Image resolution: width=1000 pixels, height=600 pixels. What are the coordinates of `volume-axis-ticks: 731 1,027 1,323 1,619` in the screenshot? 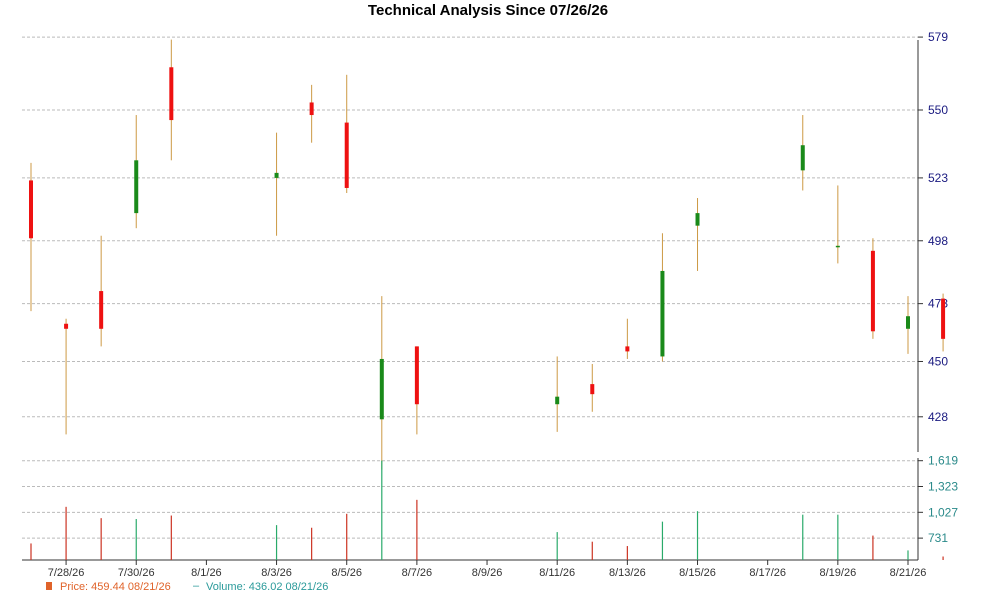 It's located at (938, 499).